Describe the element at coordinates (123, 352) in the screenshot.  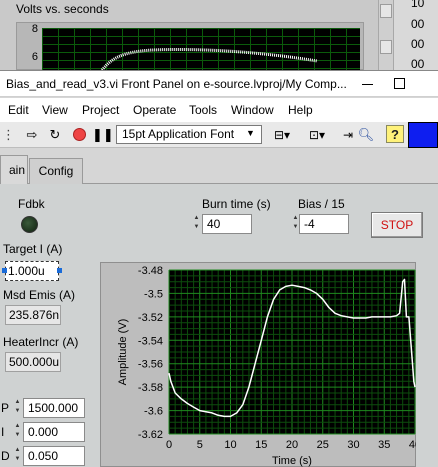
I see `y-axis-label: Amplitude (V)` at that location.